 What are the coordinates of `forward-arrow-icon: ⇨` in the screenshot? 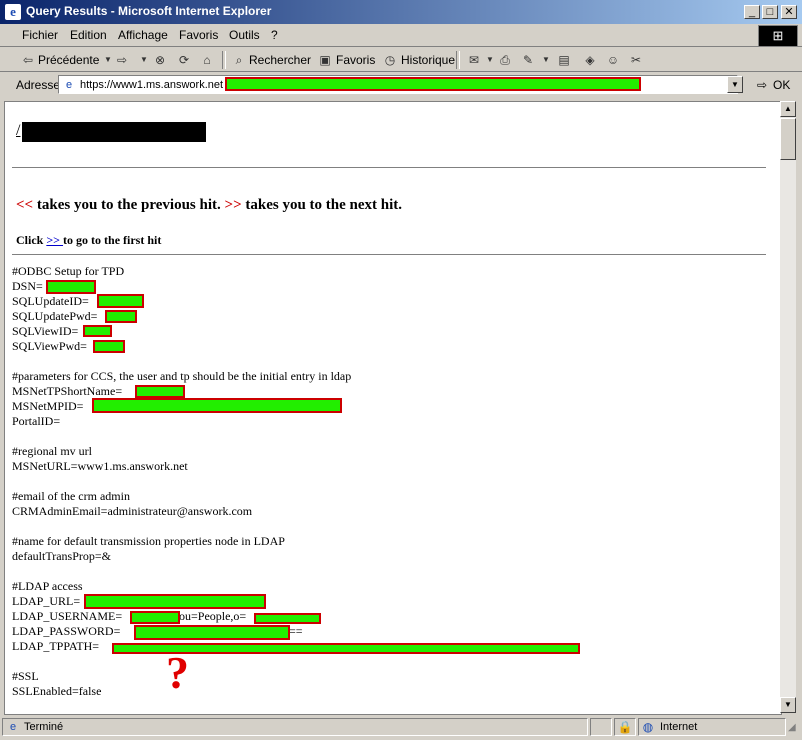 It's located at (122, 60).